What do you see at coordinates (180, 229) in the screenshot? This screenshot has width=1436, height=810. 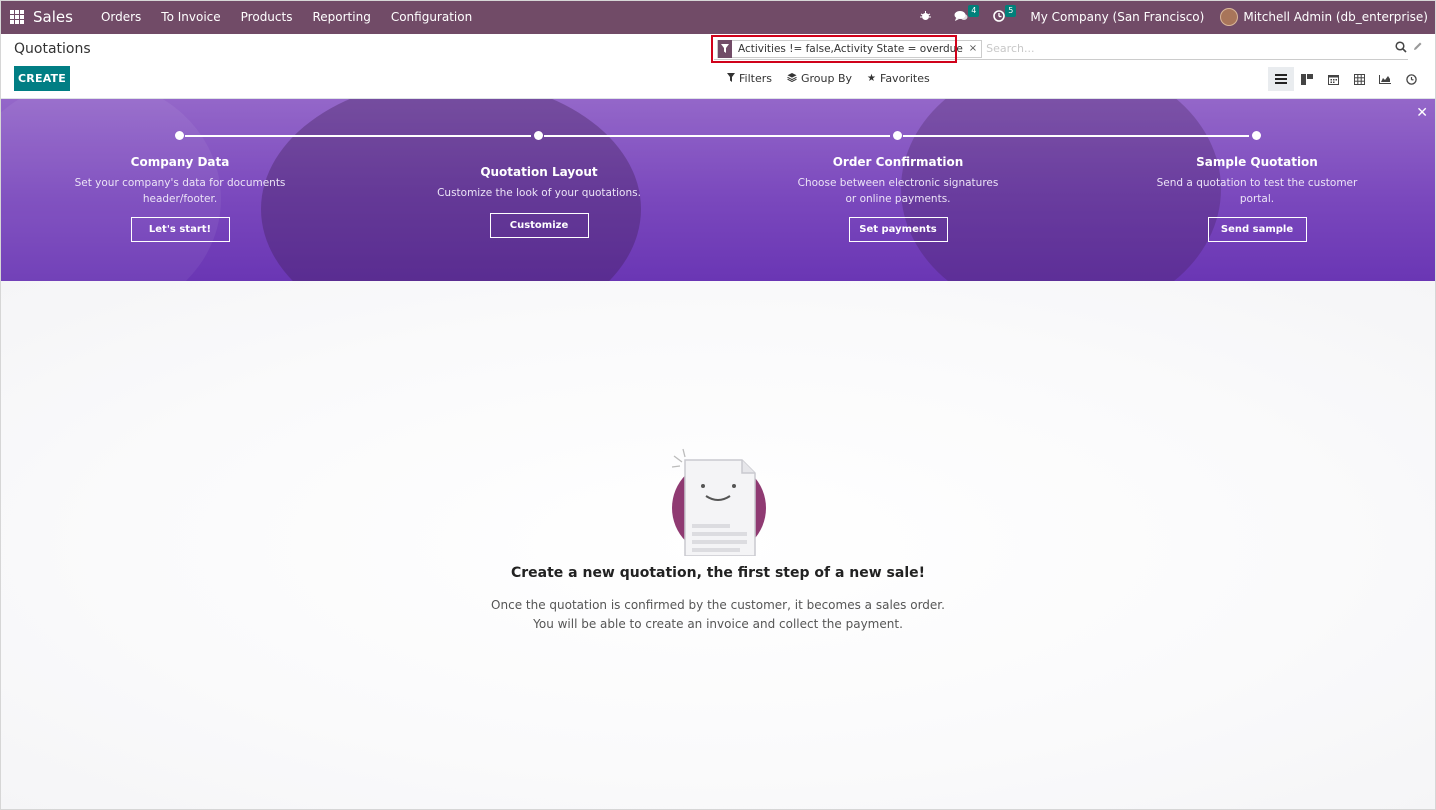 I see `lets-start-button: Let's start!` at bounding box center [180, 229].